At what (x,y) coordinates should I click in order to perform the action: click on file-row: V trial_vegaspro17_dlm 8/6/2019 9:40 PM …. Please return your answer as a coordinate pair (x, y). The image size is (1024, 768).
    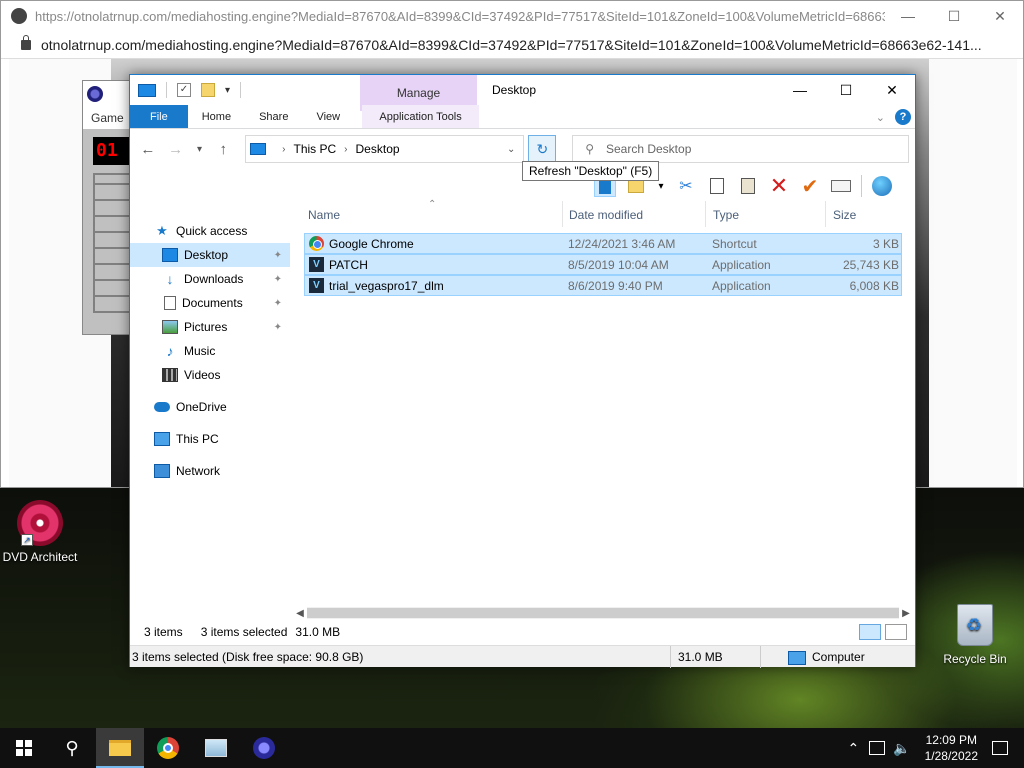
    Looking at the image, I should click on (603, 285).